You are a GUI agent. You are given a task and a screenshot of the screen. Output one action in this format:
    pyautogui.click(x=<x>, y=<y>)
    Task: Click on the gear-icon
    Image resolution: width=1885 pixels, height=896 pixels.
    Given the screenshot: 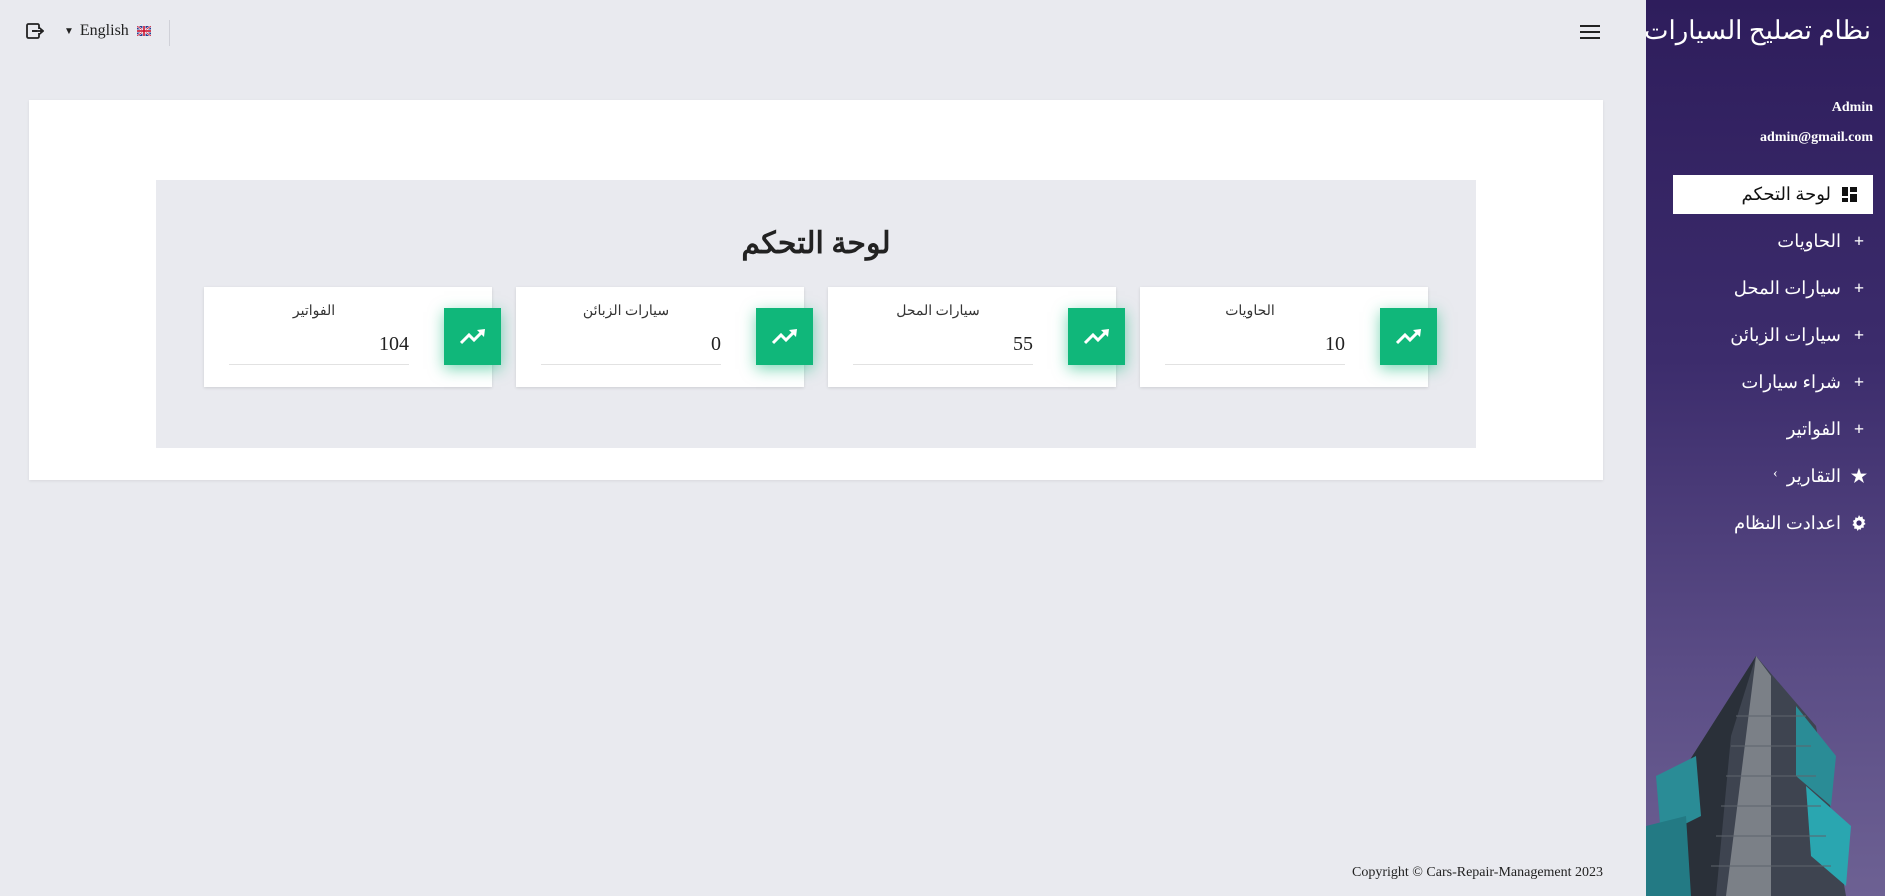 What is the action you would take?
    pyautogui.click(x=1859, y=523)
    